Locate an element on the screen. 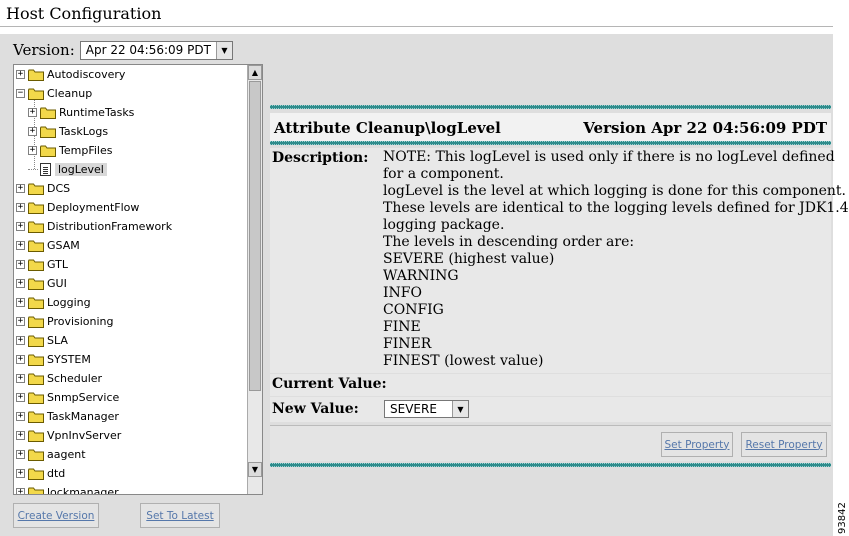  tree-item-loglevel: logLevel is located at coordinates (67, 169).